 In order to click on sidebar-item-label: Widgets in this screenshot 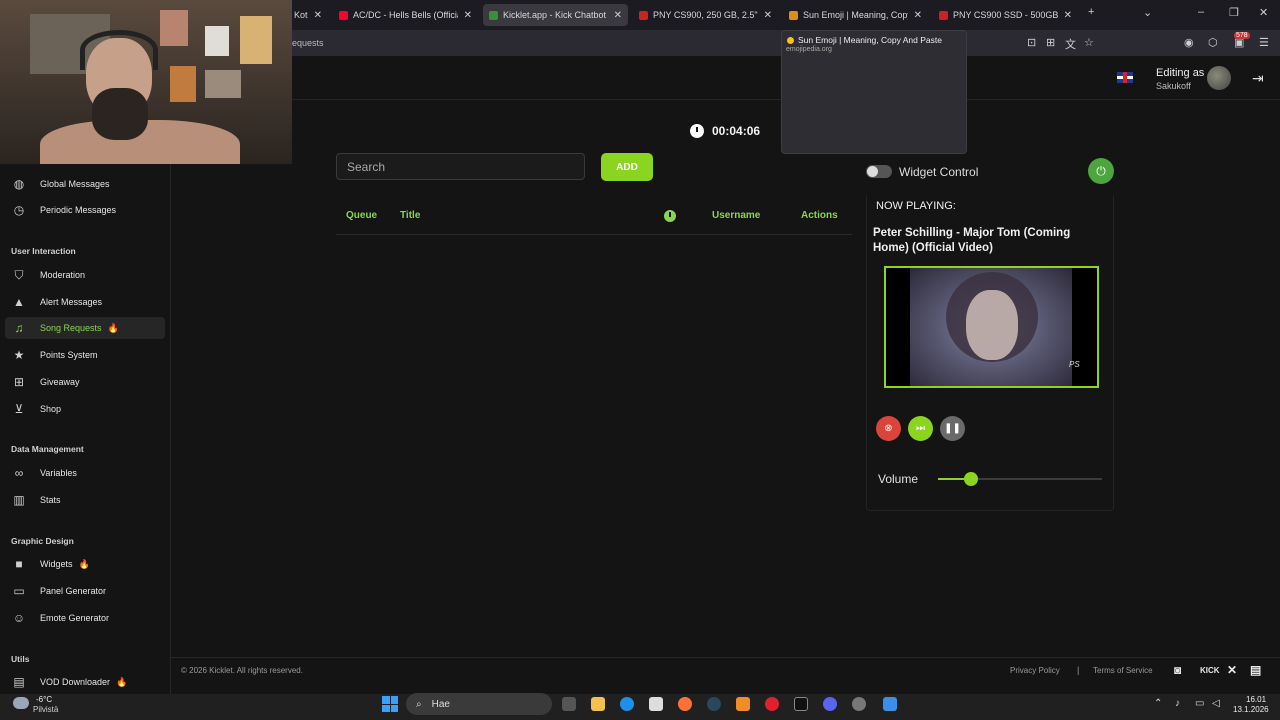, I will do `click(56, 564)`.